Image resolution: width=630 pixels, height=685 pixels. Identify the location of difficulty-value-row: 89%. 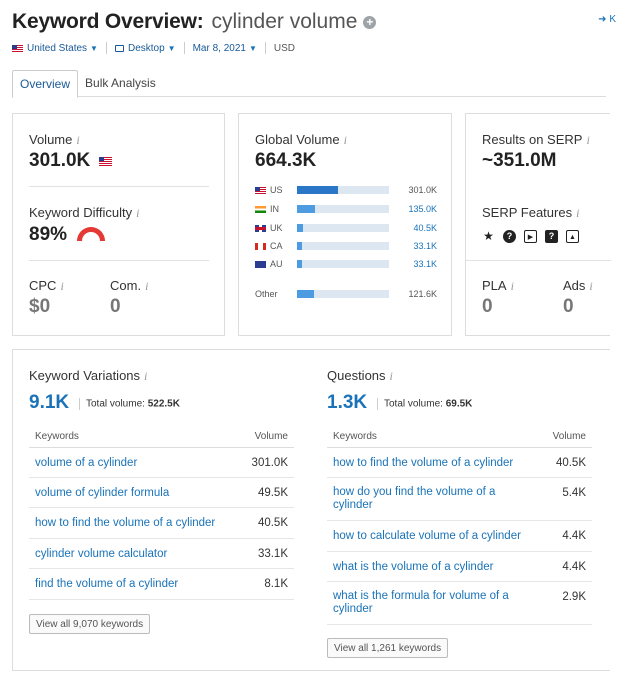
(67, 235).